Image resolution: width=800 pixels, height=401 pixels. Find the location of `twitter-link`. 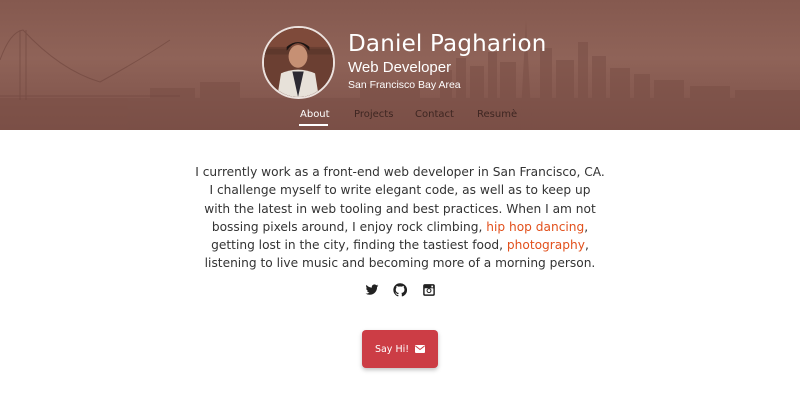

twitter-link is located at coordinates (372, 290).